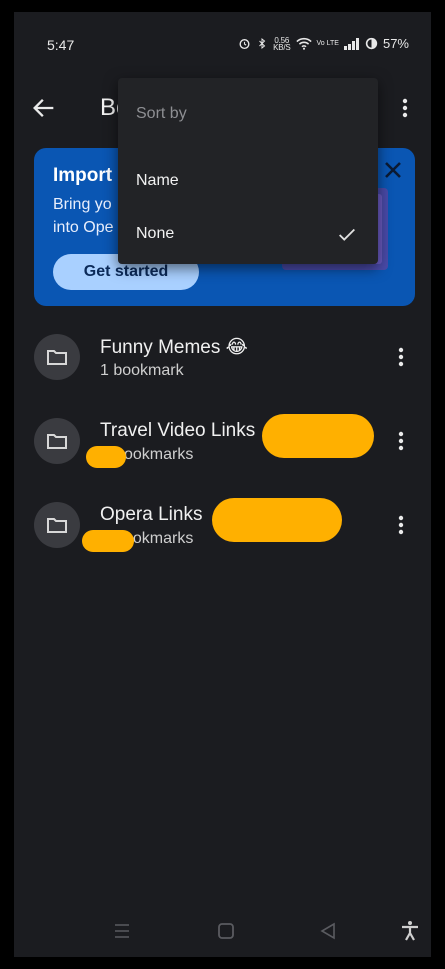 The image size is (445, 969). What do you see at coordinates (351, 43) in the screenshot?
I see `signal-icon` at bounding box center [351, 43].